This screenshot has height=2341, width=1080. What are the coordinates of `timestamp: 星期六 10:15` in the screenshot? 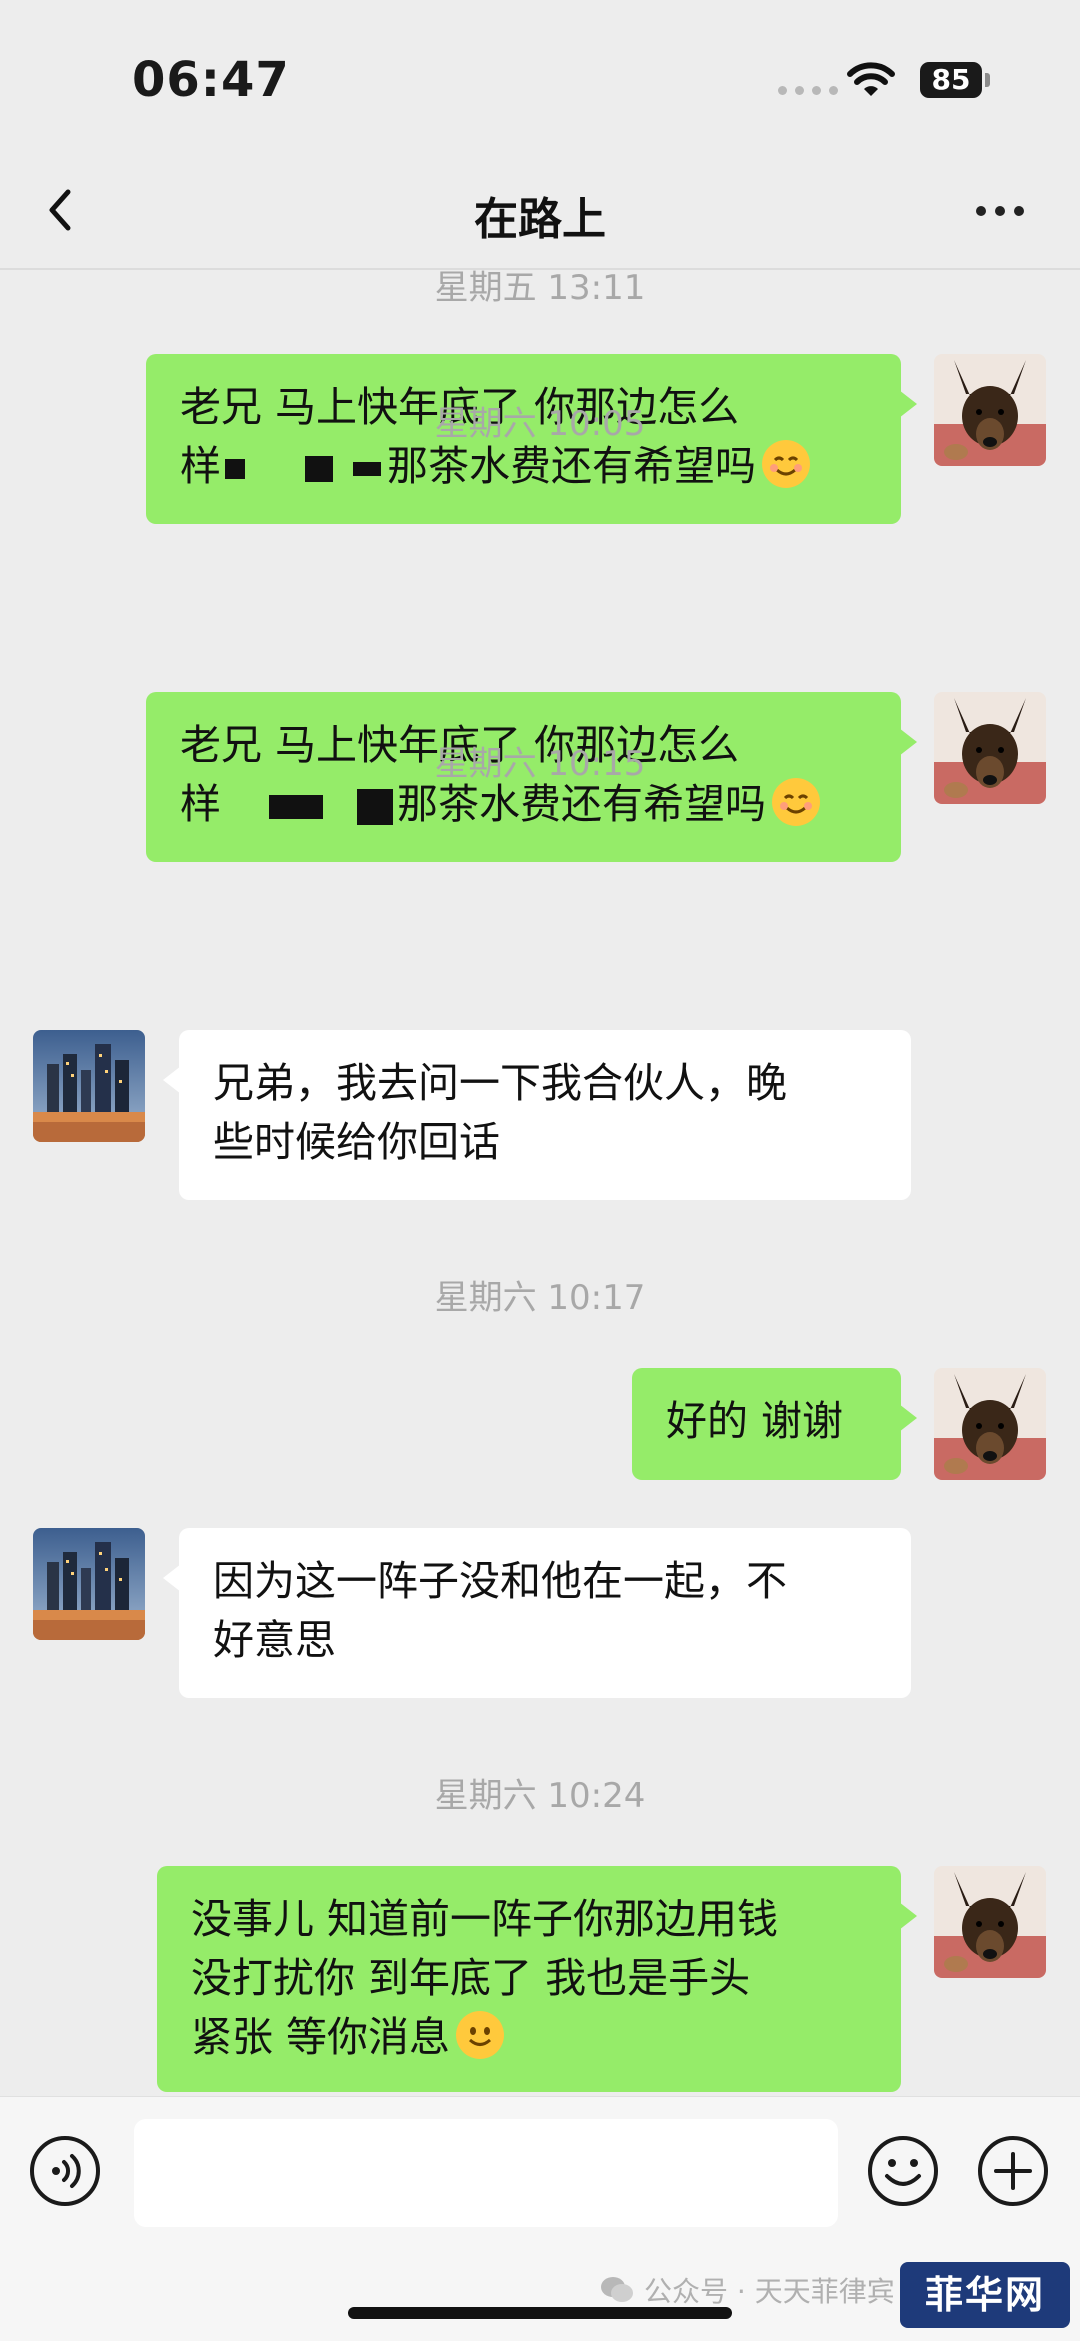 It's located at (540, 764).